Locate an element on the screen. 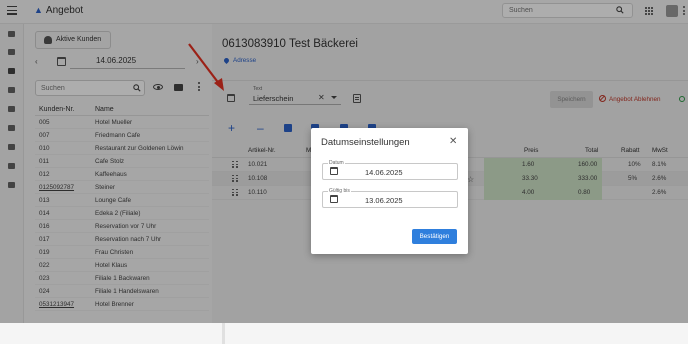  valid-until-field: Gültig bis 13.06.2025 is located at coordinates (390, 198).